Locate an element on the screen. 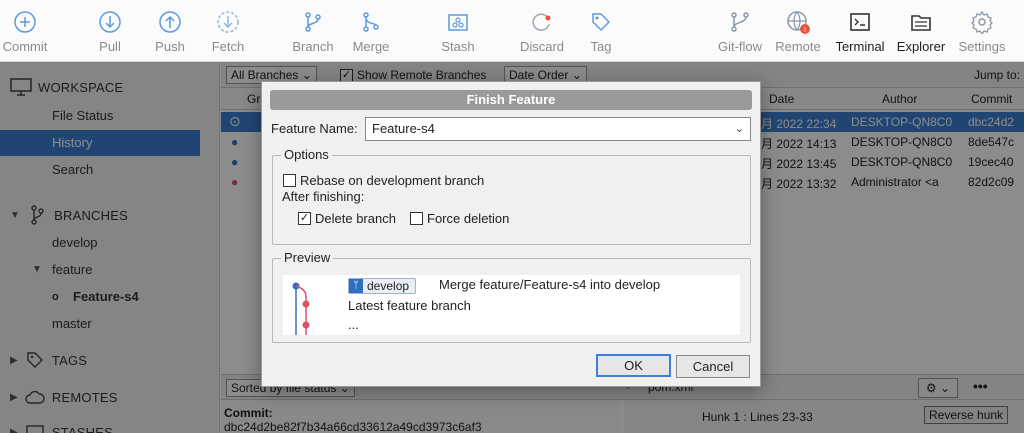 The width and height of the screenshot is (1024, 433). explorer-label: Explorer is located at coordinates (921, 46).